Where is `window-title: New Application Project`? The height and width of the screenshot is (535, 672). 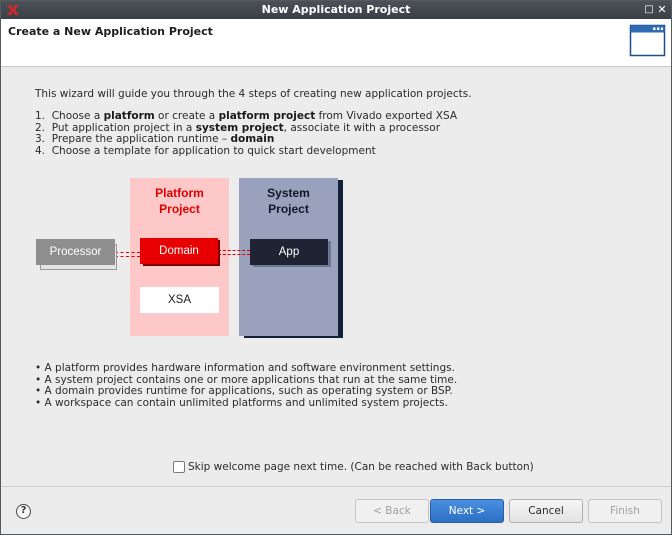
window-title: New Application Project is located at coordinates (336, 9).